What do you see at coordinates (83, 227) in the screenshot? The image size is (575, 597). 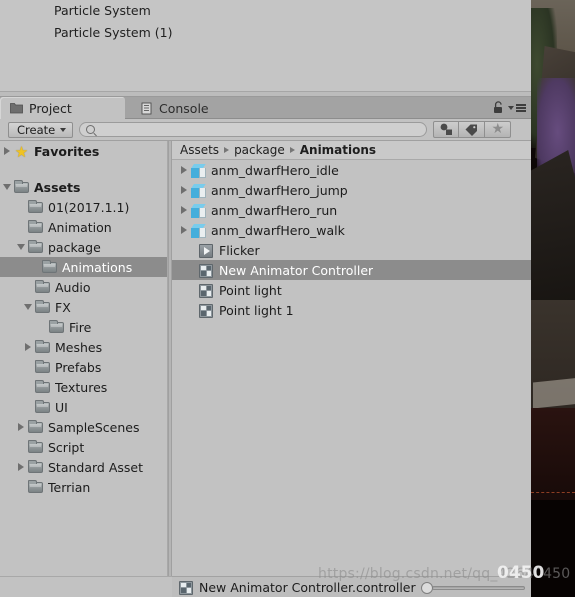 I see `tree-item-animation: Animation` at bounding box center [83, 227].